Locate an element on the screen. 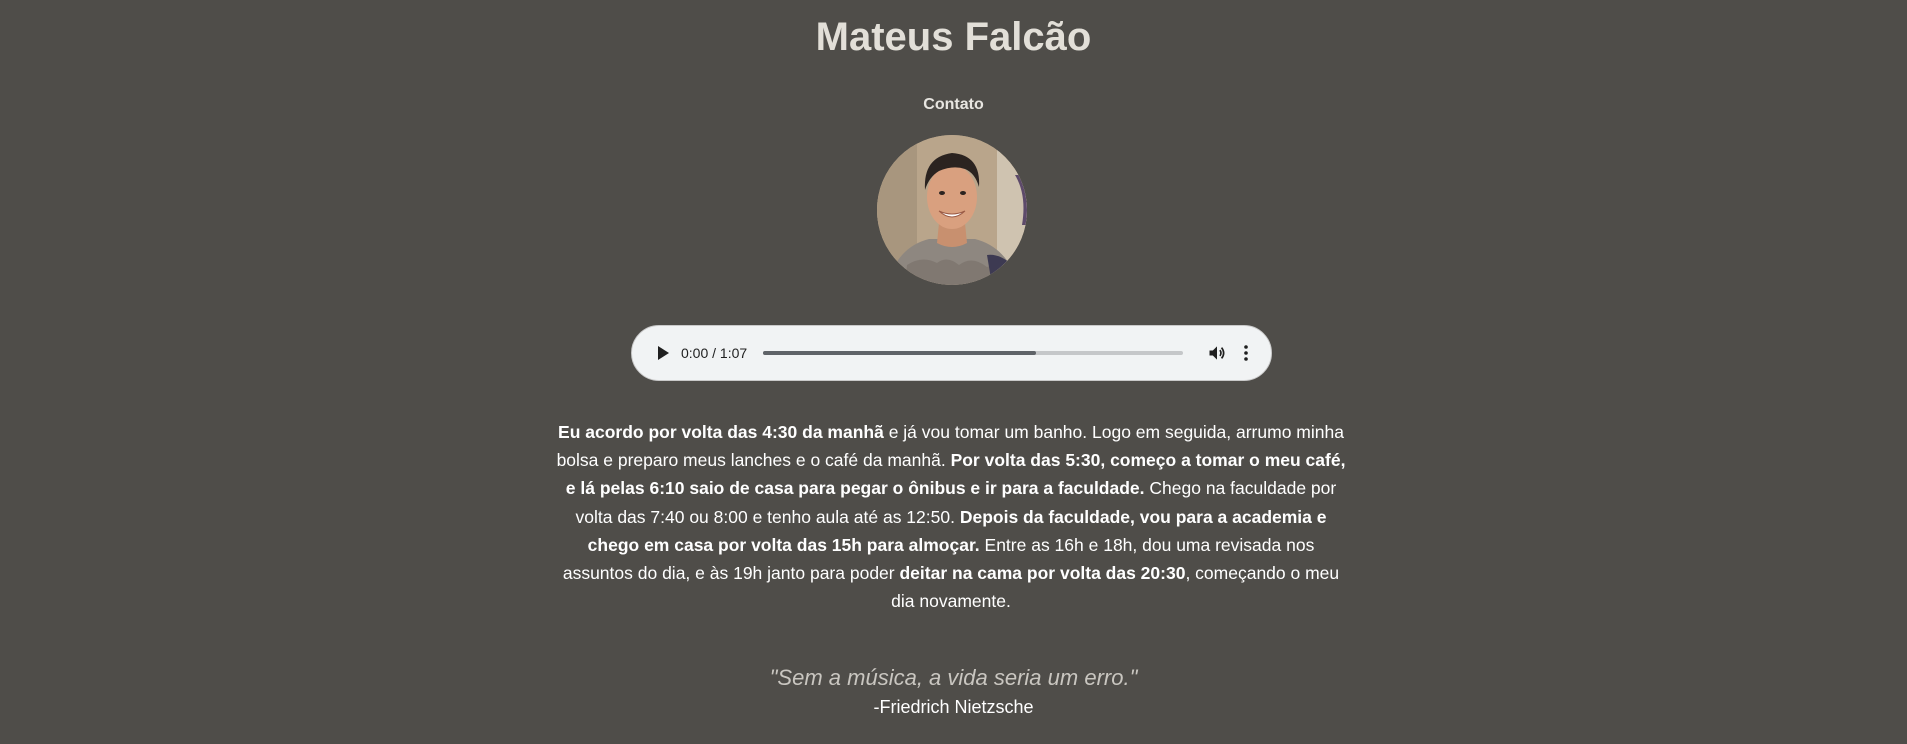  quote-text: "Sem a música, a vida seria um erro." is located at coordinates (953, 677).